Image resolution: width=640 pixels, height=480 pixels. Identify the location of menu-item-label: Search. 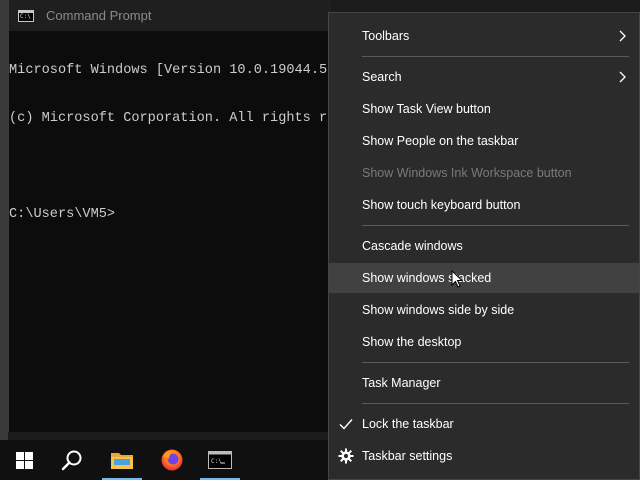
(382, 77).